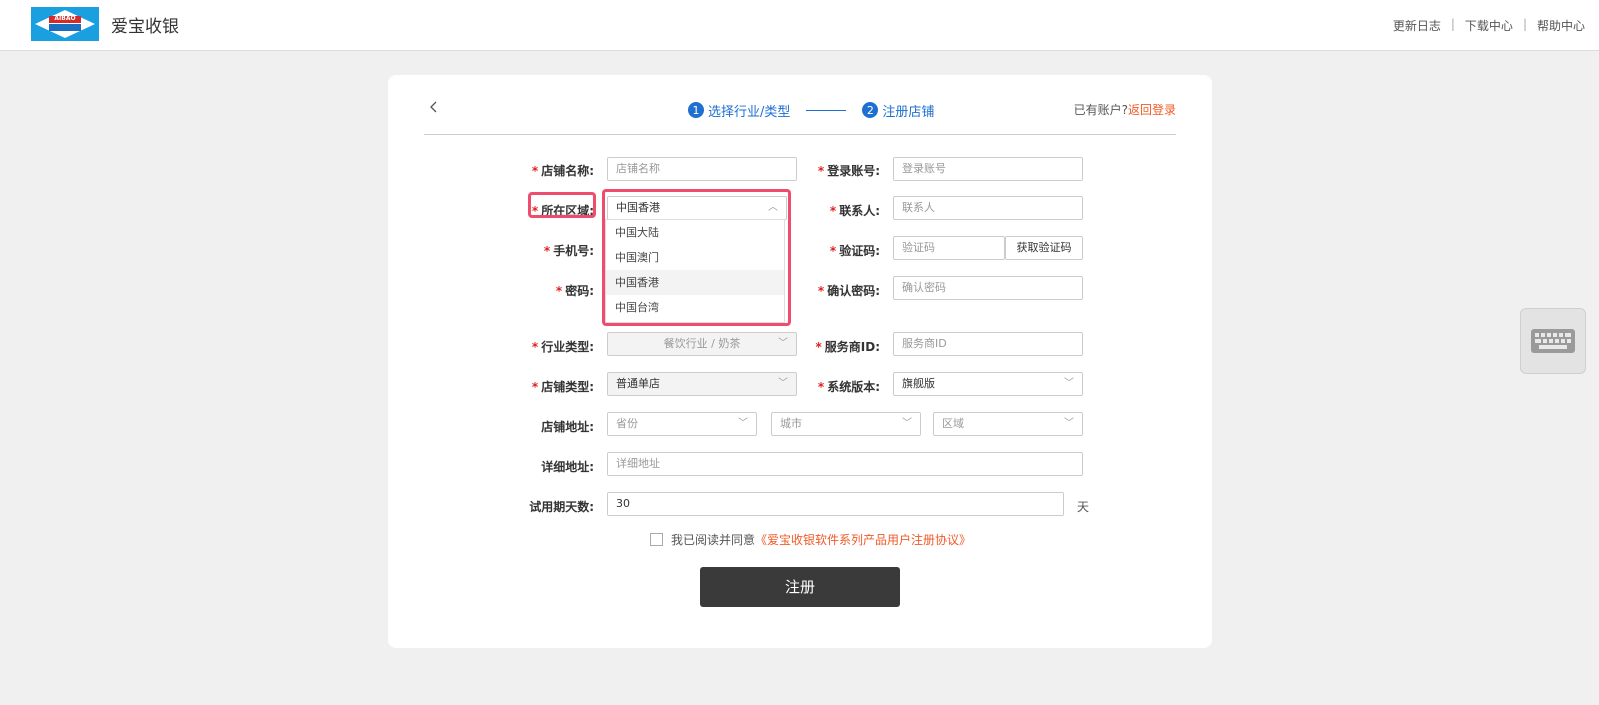 The width and height of the screenshot is (1599, 705). I want to click on shop-type-select: 普通单店 ﹀, so click(702, 384).